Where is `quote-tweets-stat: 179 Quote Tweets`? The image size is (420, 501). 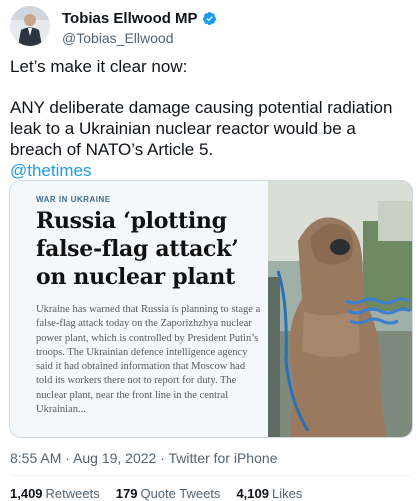
quote-tweets-stat: 179 Quote Tweets is located at coordinates (168, 493).